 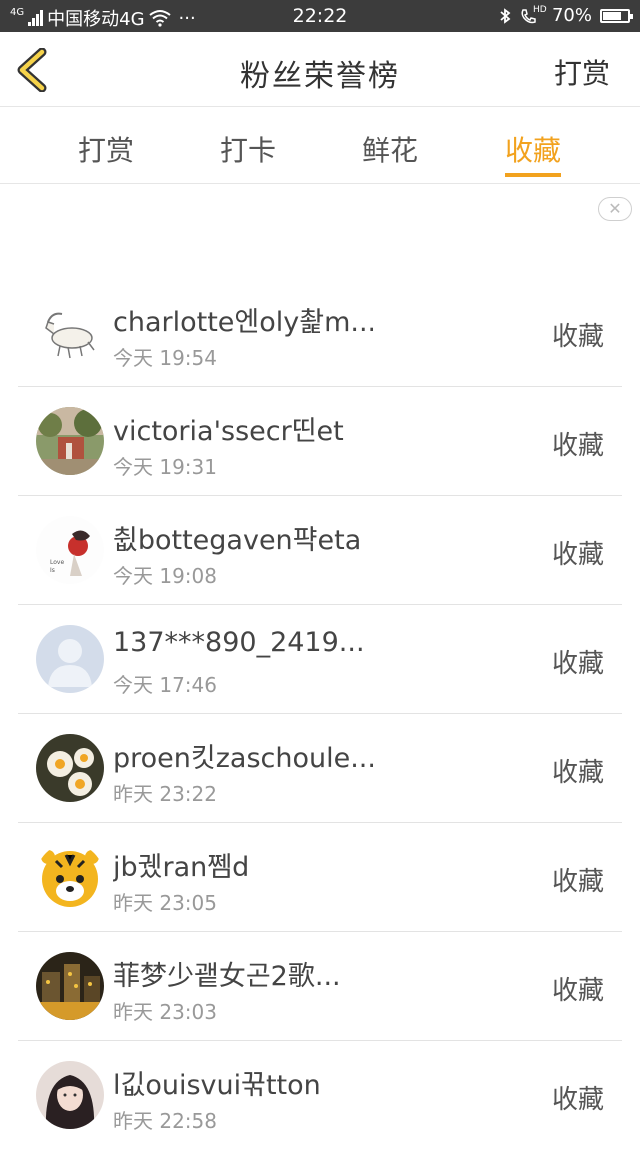 I want to click on reward-button: 打赏, so click(x=582, y=72).